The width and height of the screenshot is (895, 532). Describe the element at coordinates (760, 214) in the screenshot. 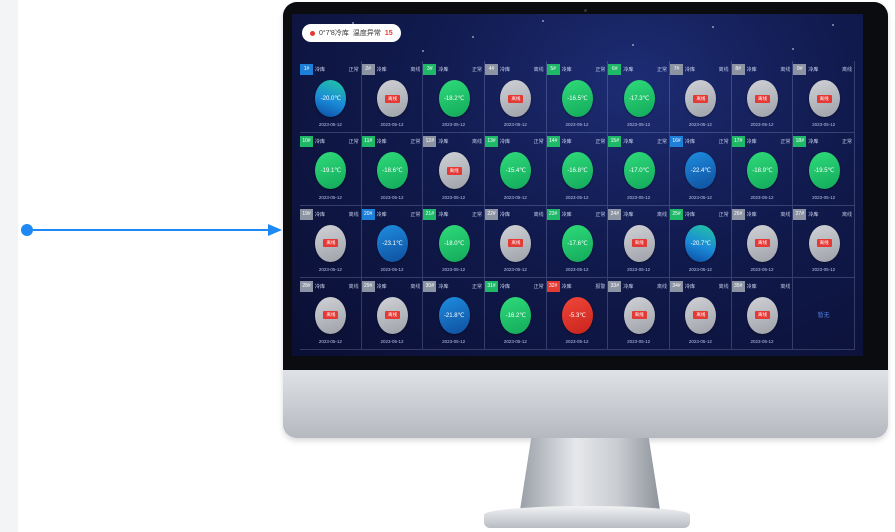

I see `cell-header: 26# 冷库 离线` at that location.